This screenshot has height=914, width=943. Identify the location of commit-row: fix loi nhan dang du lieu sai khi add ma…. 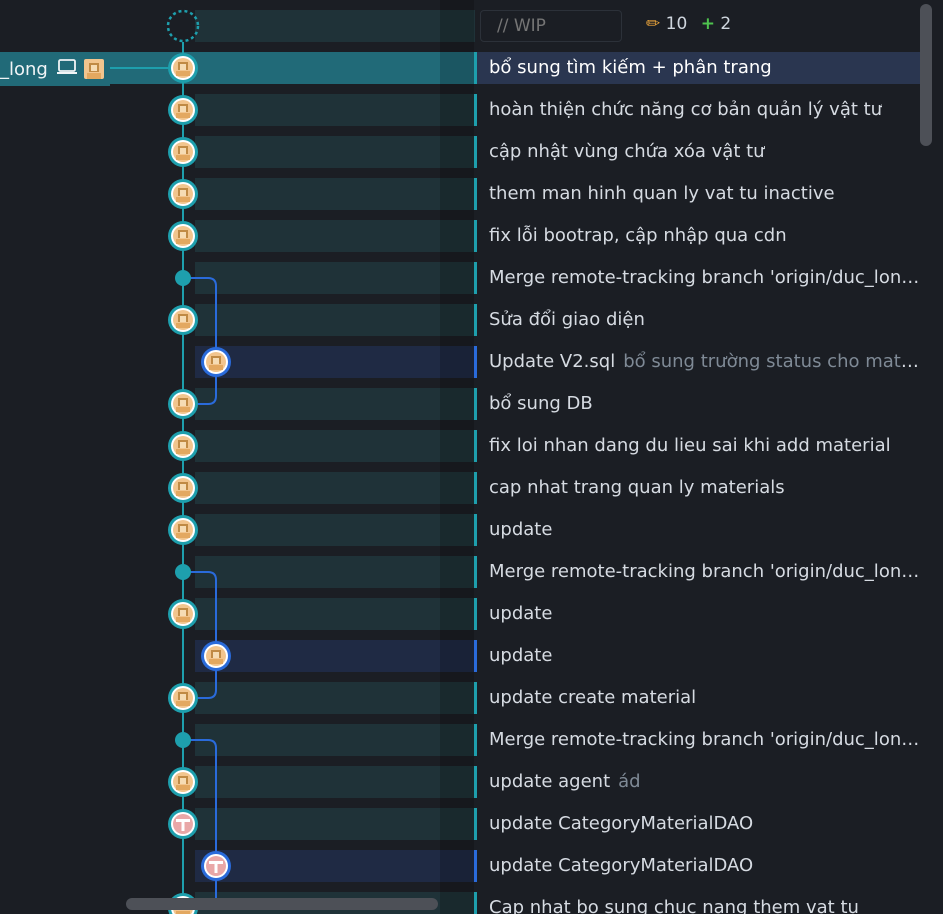
(698, 446).